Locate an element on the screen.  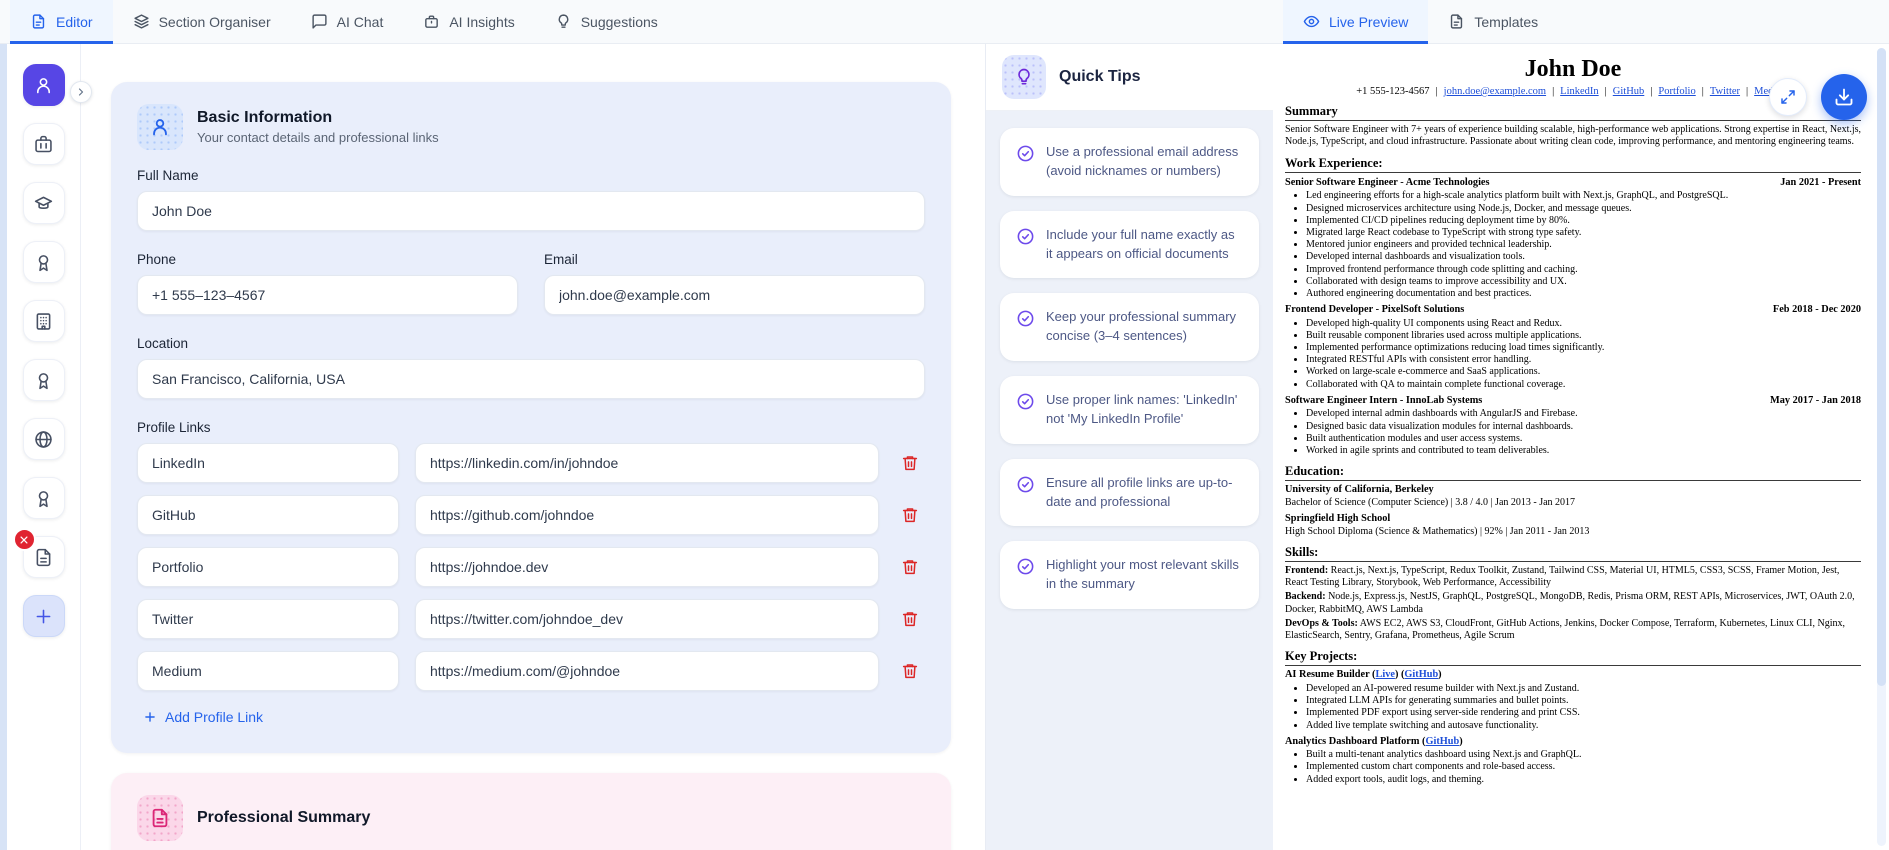
tab-suggestions: Suggestions is located at coordinates (606, 21).